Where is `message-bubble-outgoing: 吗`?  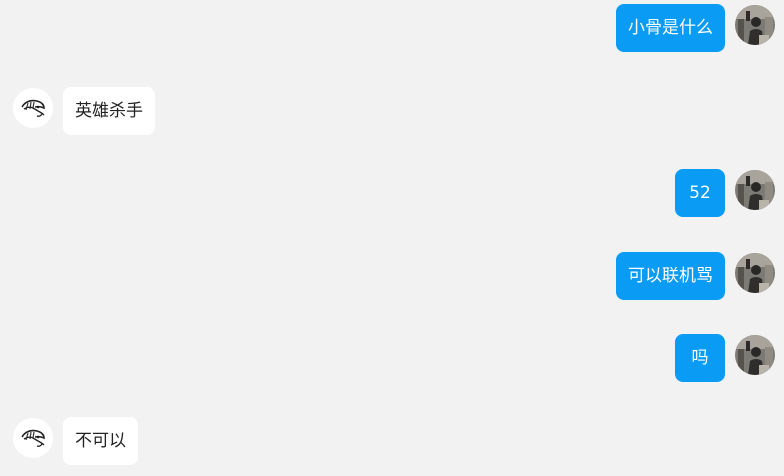
message-bubble-outgoing: 吗 is located at coordinates (700, 358).